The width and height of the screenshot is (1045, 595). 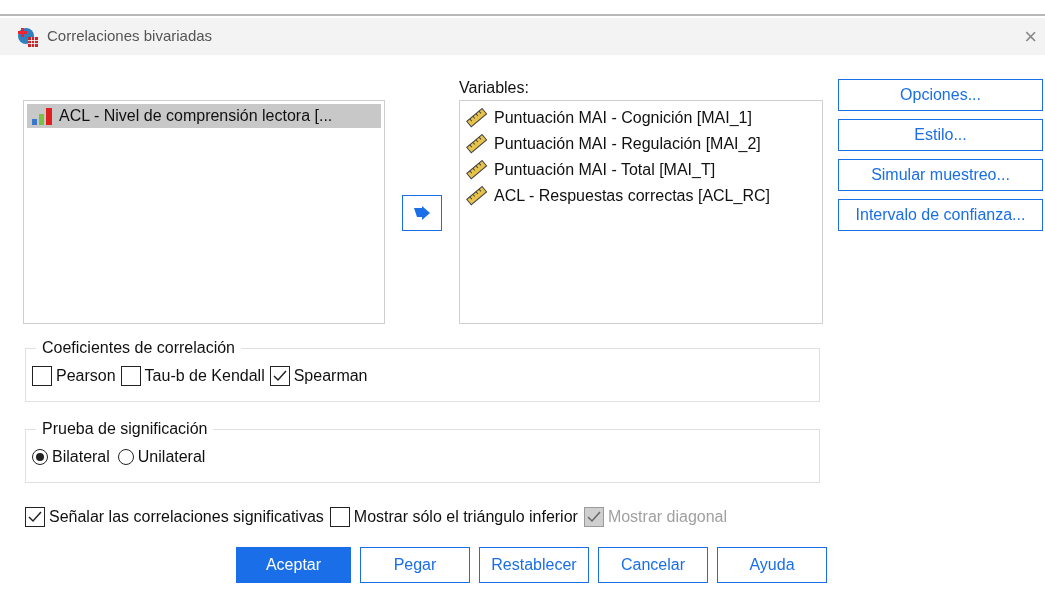 What do you see at coordinates (415, 565) in the screenshot?
I see `dialog-button: Pegar` at bounding box center [415, 565].